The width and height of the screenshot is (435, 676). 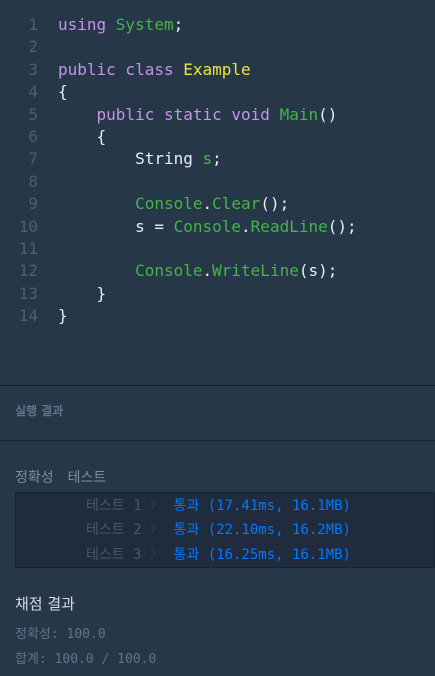 I want to click on code-line: 12 Console.WriteLine(s);, so click(x=217, y=271).